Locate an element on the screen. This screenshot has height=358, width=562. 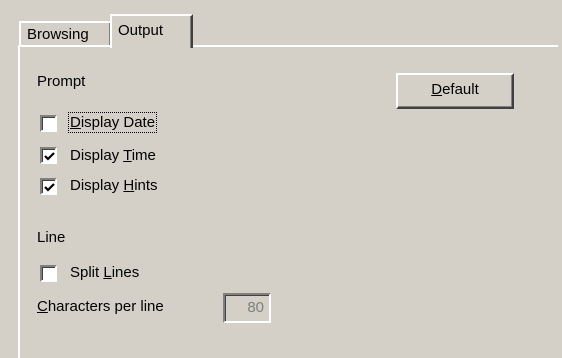
tab-browsing: Browsing is located at coordinates (65, 33).